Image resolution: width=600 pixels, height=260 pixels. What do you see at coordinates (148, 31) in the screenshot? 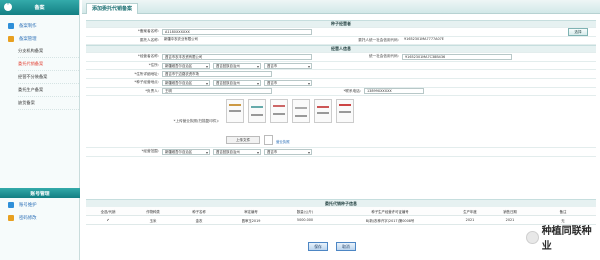
I see `record-name-label: *备案者名称:` at bounding box center [148, 31].